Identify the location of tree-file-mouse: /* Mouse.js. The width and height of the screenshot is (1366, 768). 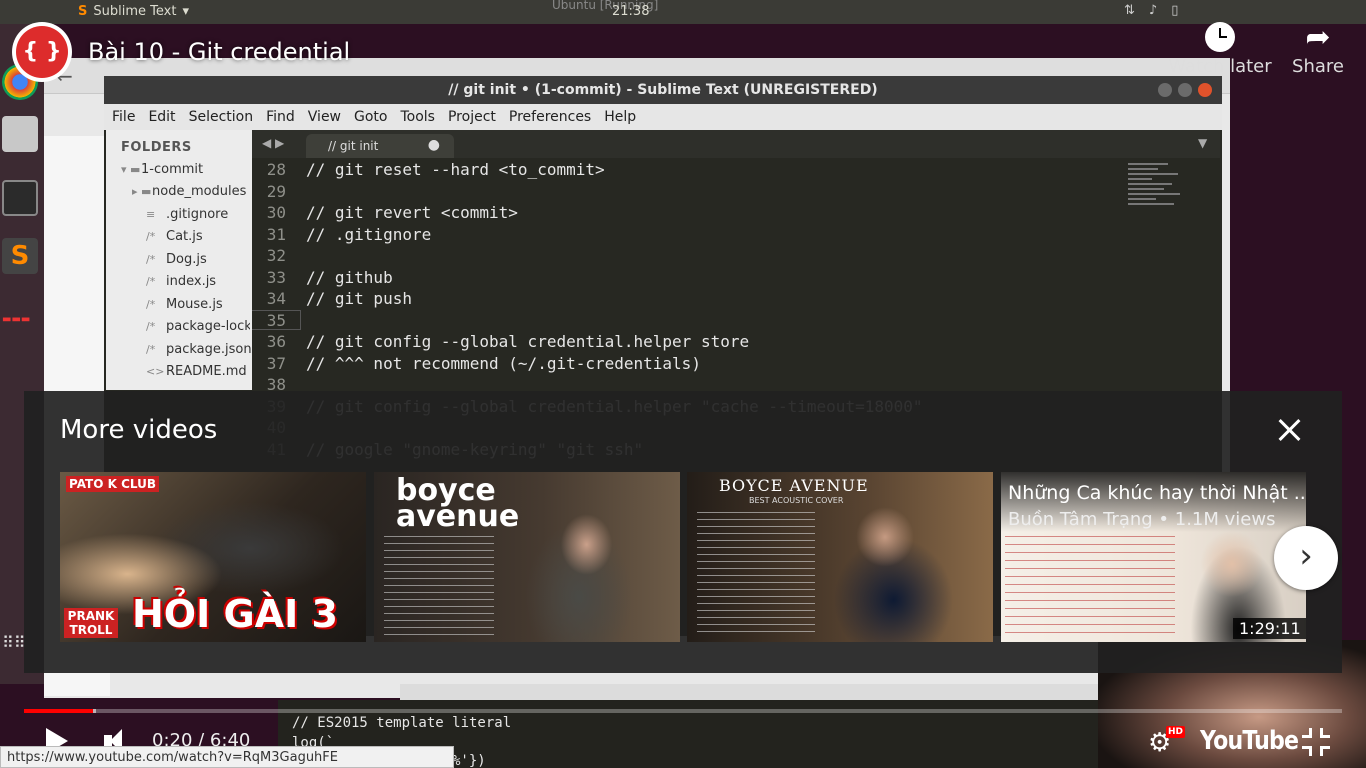
(184, 304).